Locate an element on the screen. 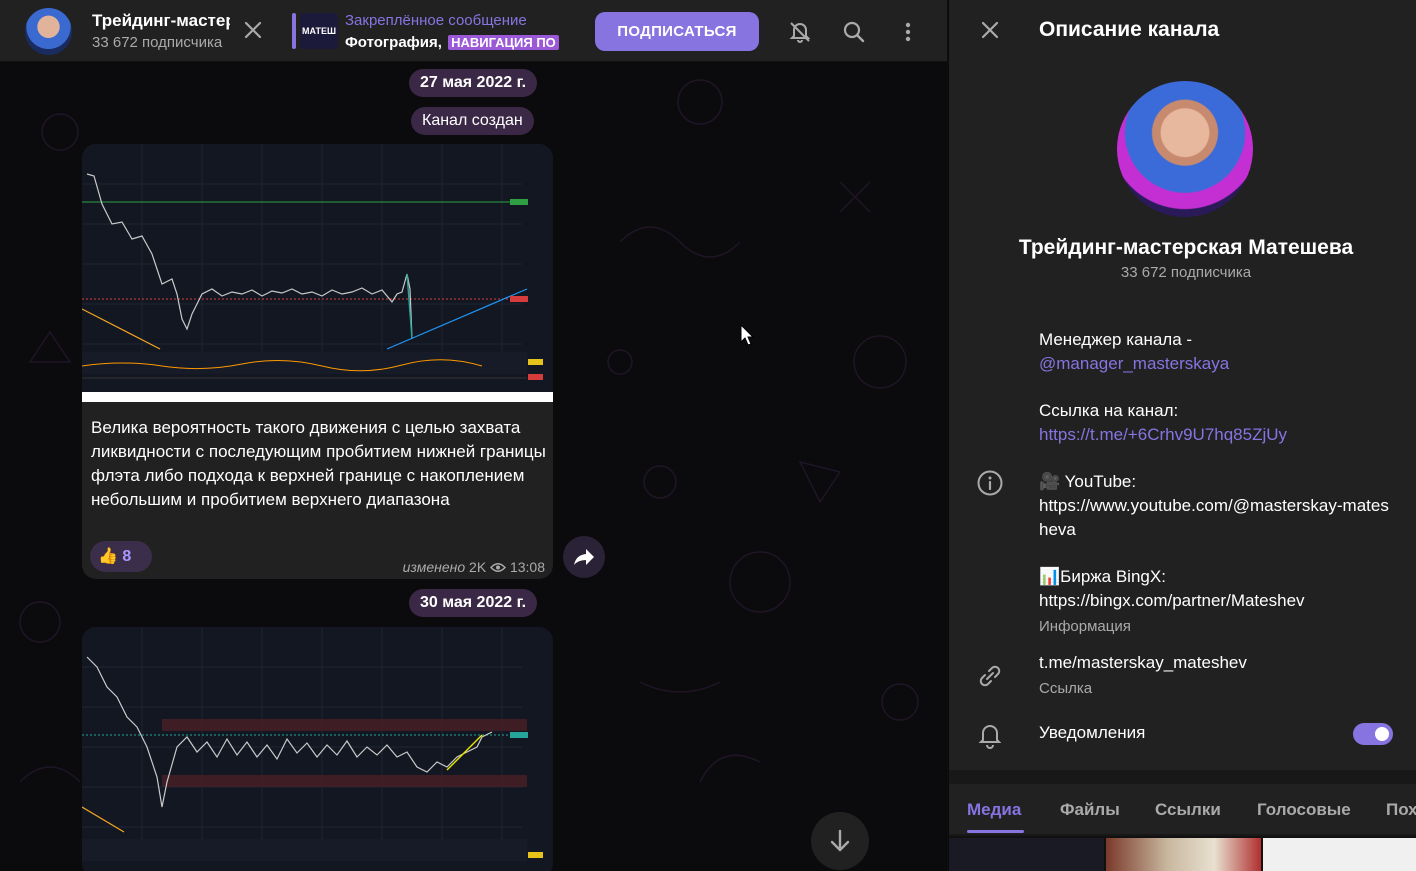  forward-icon is located at coordinates (584, 557).